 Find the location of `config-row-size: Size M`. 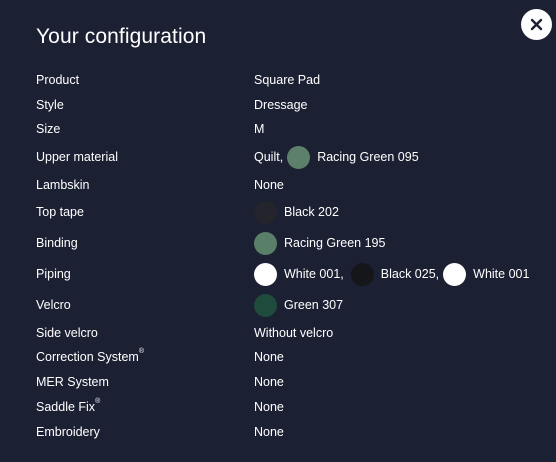

config-row-size: Size M is located at coordinates (278, 129).